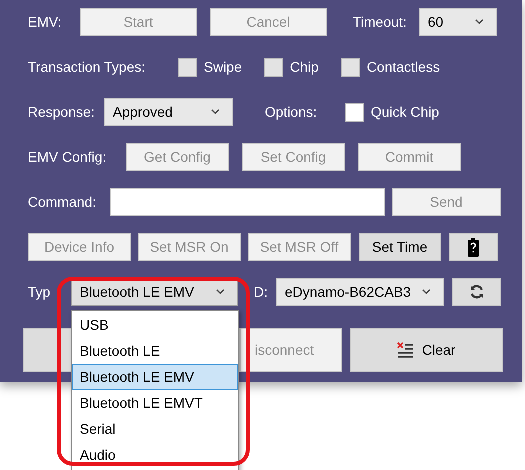 The image size is (525, 470). I want to click on field-label: Command:, so click(63, 202).